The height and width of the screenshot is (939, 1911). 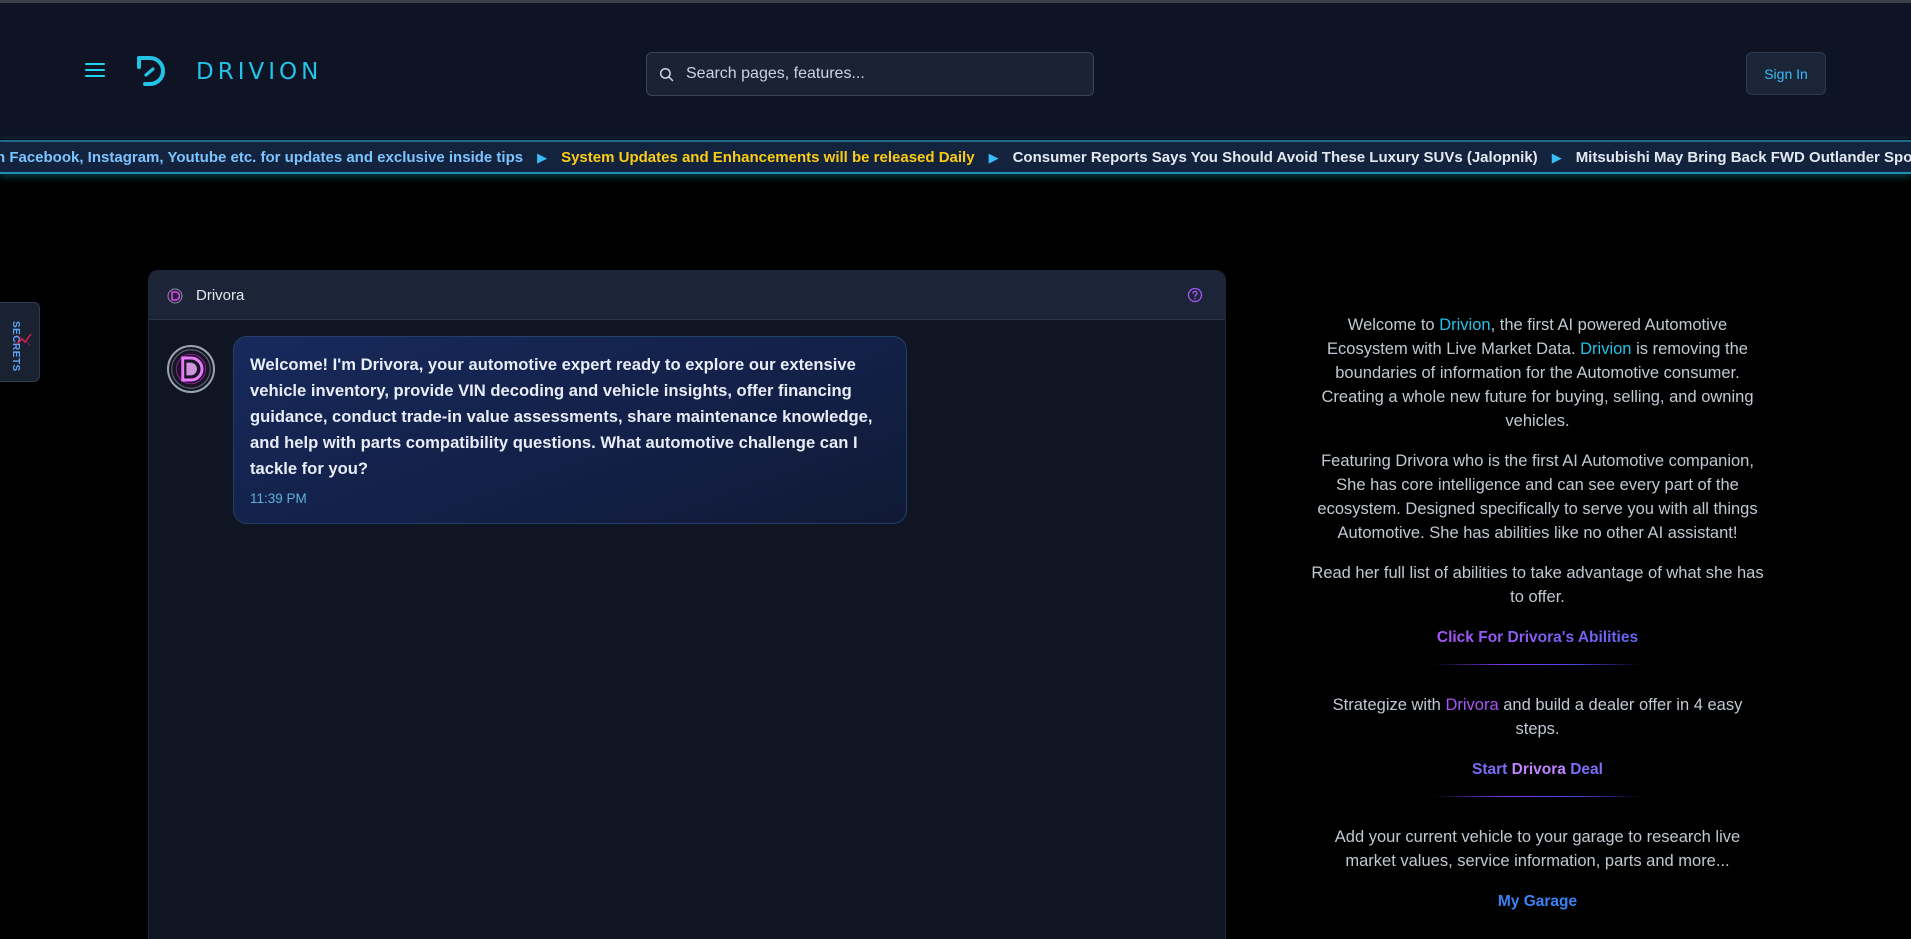 I want to click on chat-header: Drivora, so click(x=687, y=295).